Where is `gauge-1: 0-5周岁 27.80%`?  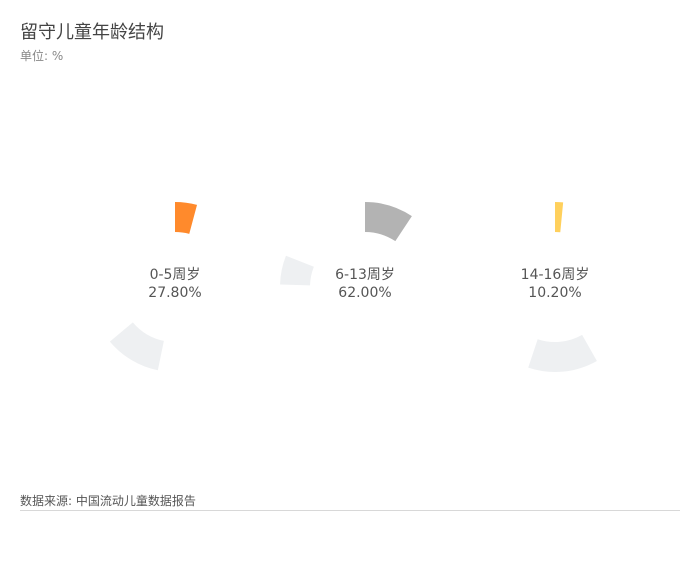 gauge-1: 0-5周岁 27.80% is located at coordinates (155, 286).